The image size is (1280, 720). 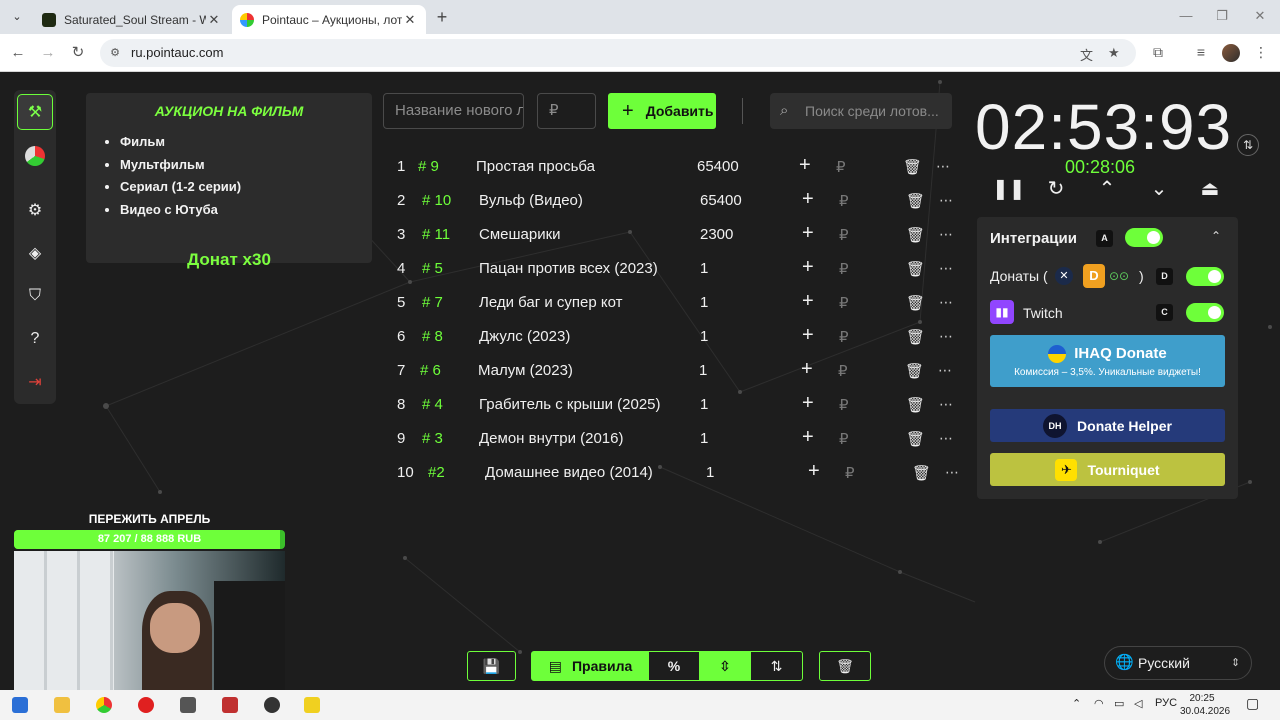 I want to click on lot-name: Джулс (2023), so click(x=524, y=336).